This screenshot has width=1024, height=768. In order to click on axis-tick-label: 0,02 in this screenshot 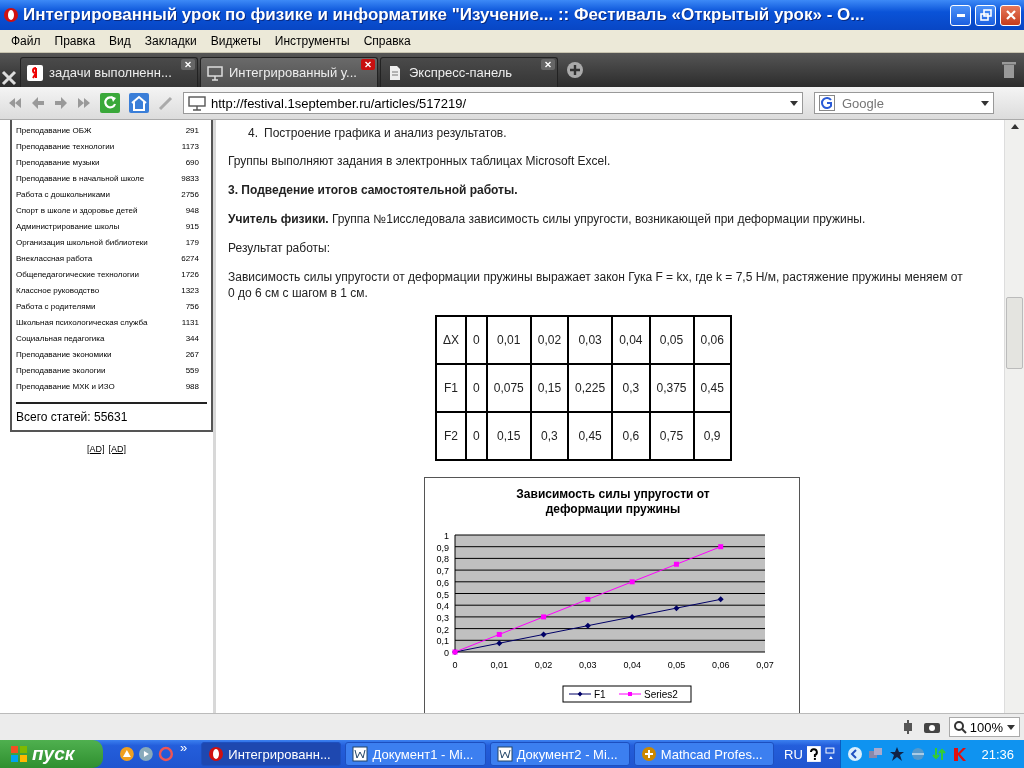, I will do `click(543, 665)`.